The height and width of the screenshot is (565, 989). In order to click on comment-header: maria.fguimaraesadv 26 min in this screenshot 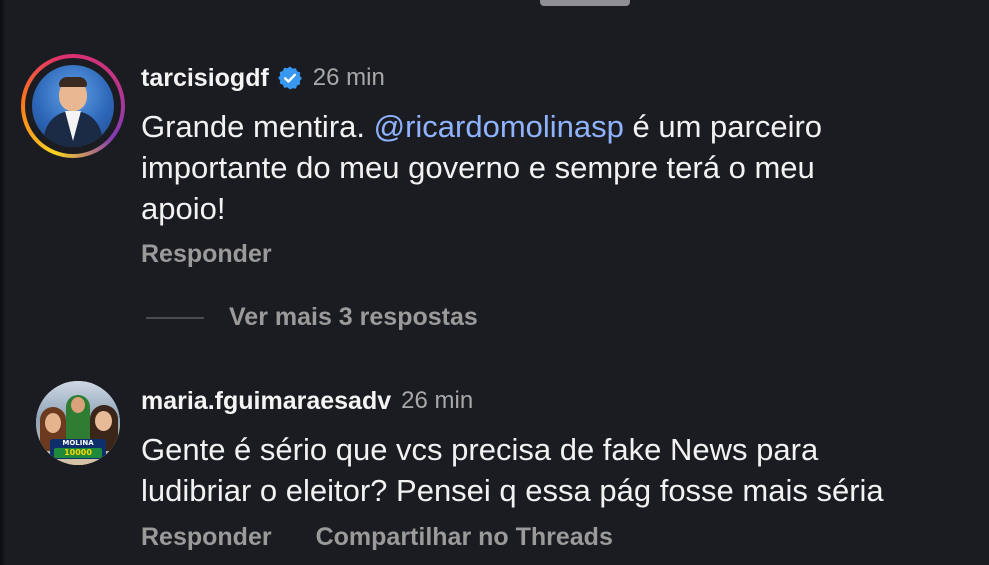, I will do `click(307, 401)`.